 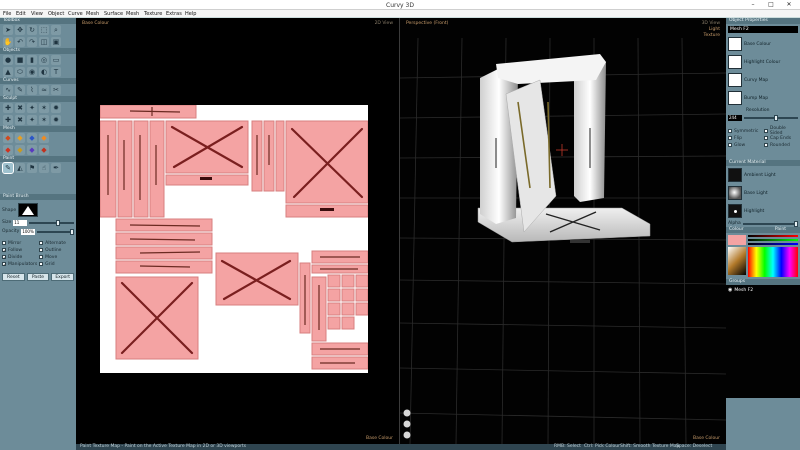 I want to click on mirror-icon: ◫, so click(x=44, y=42).